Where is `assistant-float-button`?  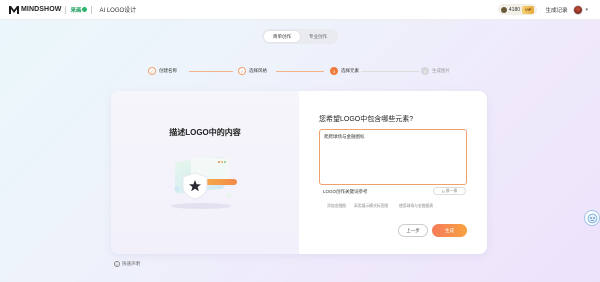 assistant-float-button is located at coordinates (592, 218).